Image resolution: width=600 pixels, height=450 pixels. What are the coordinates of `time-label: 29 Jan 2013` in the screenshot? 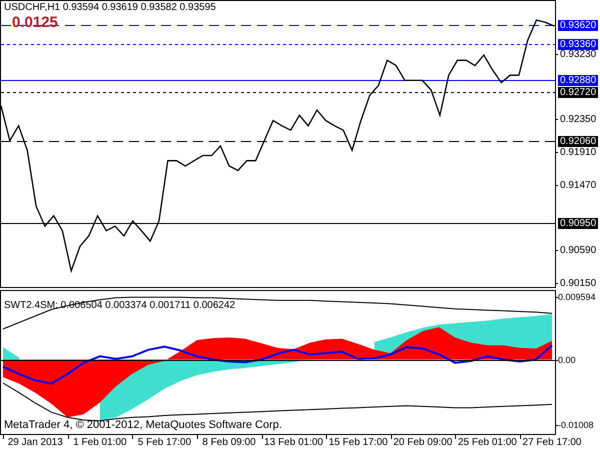 It's located at (35, 442).